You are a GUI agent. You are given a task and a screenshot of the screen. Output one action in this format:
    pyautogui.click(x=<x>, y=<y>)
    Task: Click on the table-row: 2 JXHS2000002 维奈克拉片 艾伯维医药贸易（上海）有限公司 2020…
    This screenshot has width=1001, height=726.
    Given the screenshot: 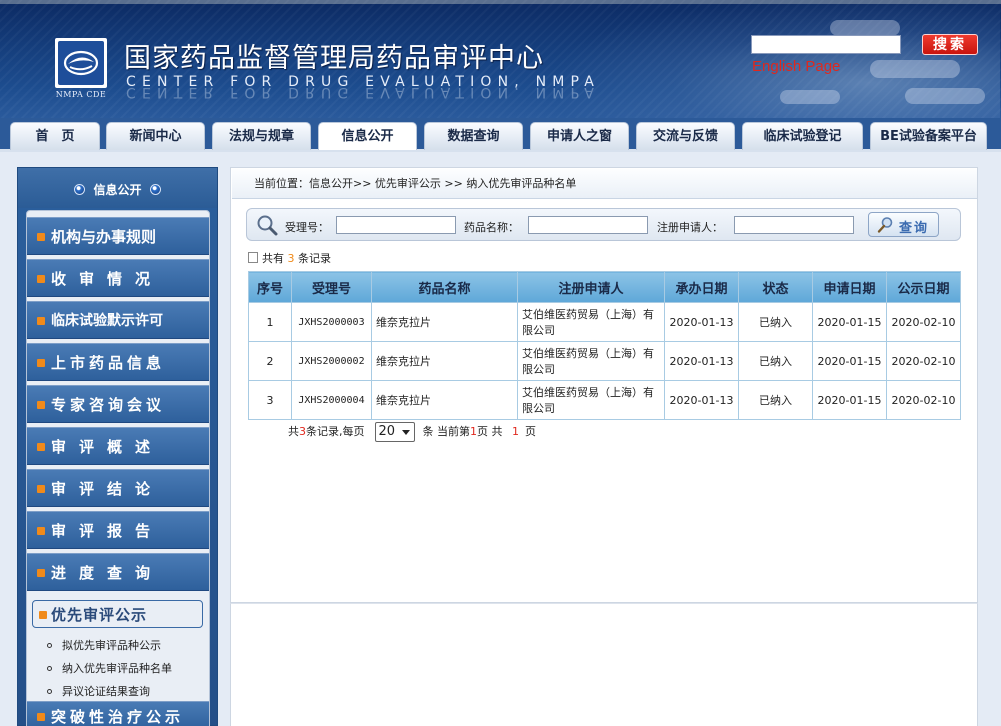 What is the action you would take?
    pyautogui.click(x=604, y=361)
    